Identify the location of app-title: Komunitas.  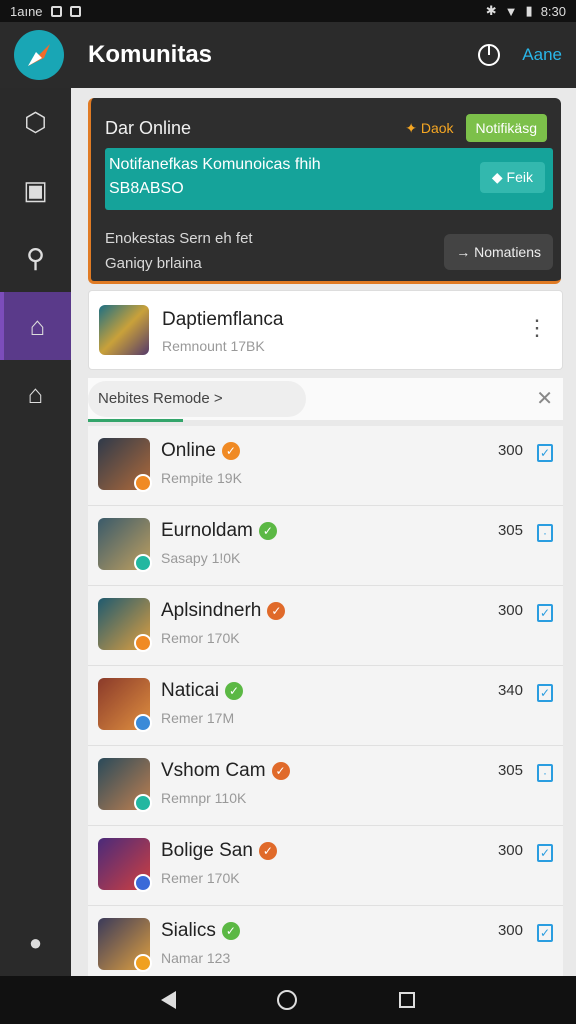
(150, 54).